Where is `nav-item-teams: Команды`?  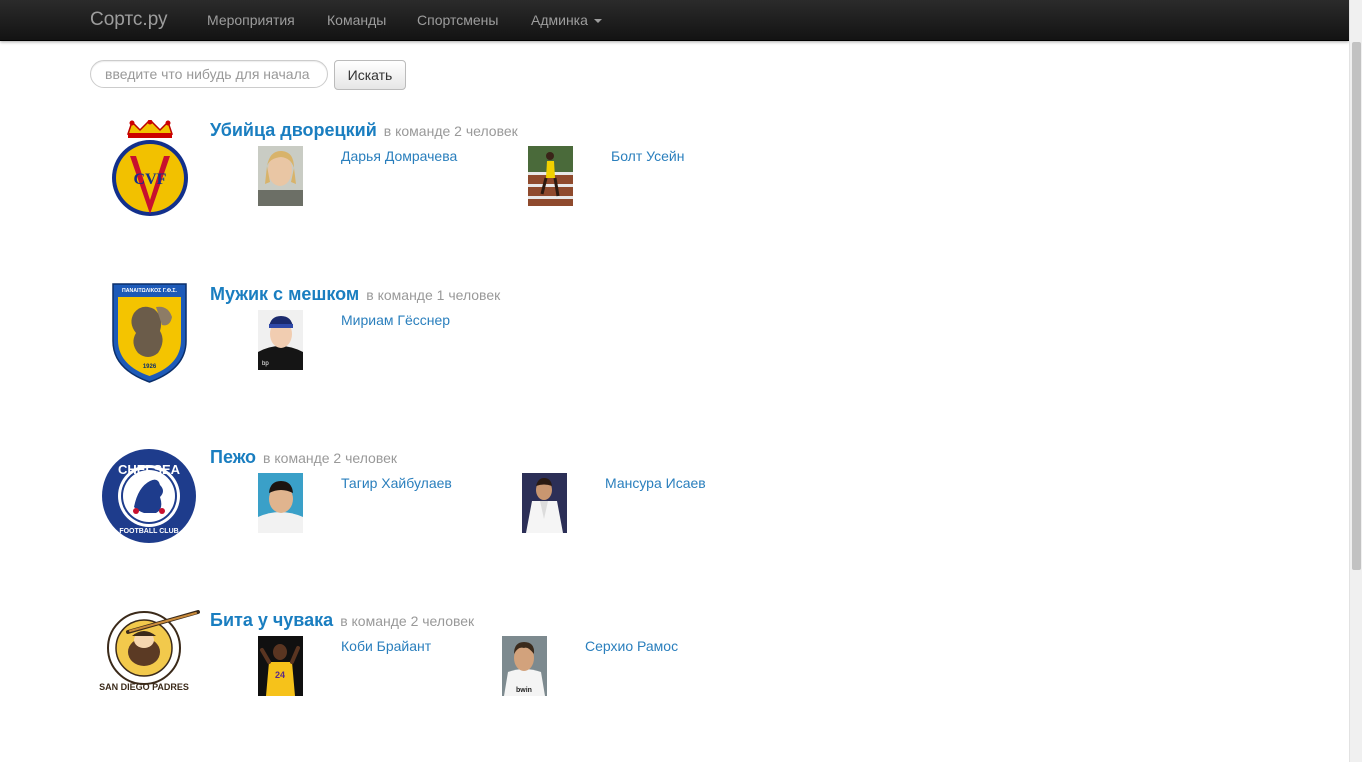
nav-item-teams: Команды is located at coordinates (356, 20).